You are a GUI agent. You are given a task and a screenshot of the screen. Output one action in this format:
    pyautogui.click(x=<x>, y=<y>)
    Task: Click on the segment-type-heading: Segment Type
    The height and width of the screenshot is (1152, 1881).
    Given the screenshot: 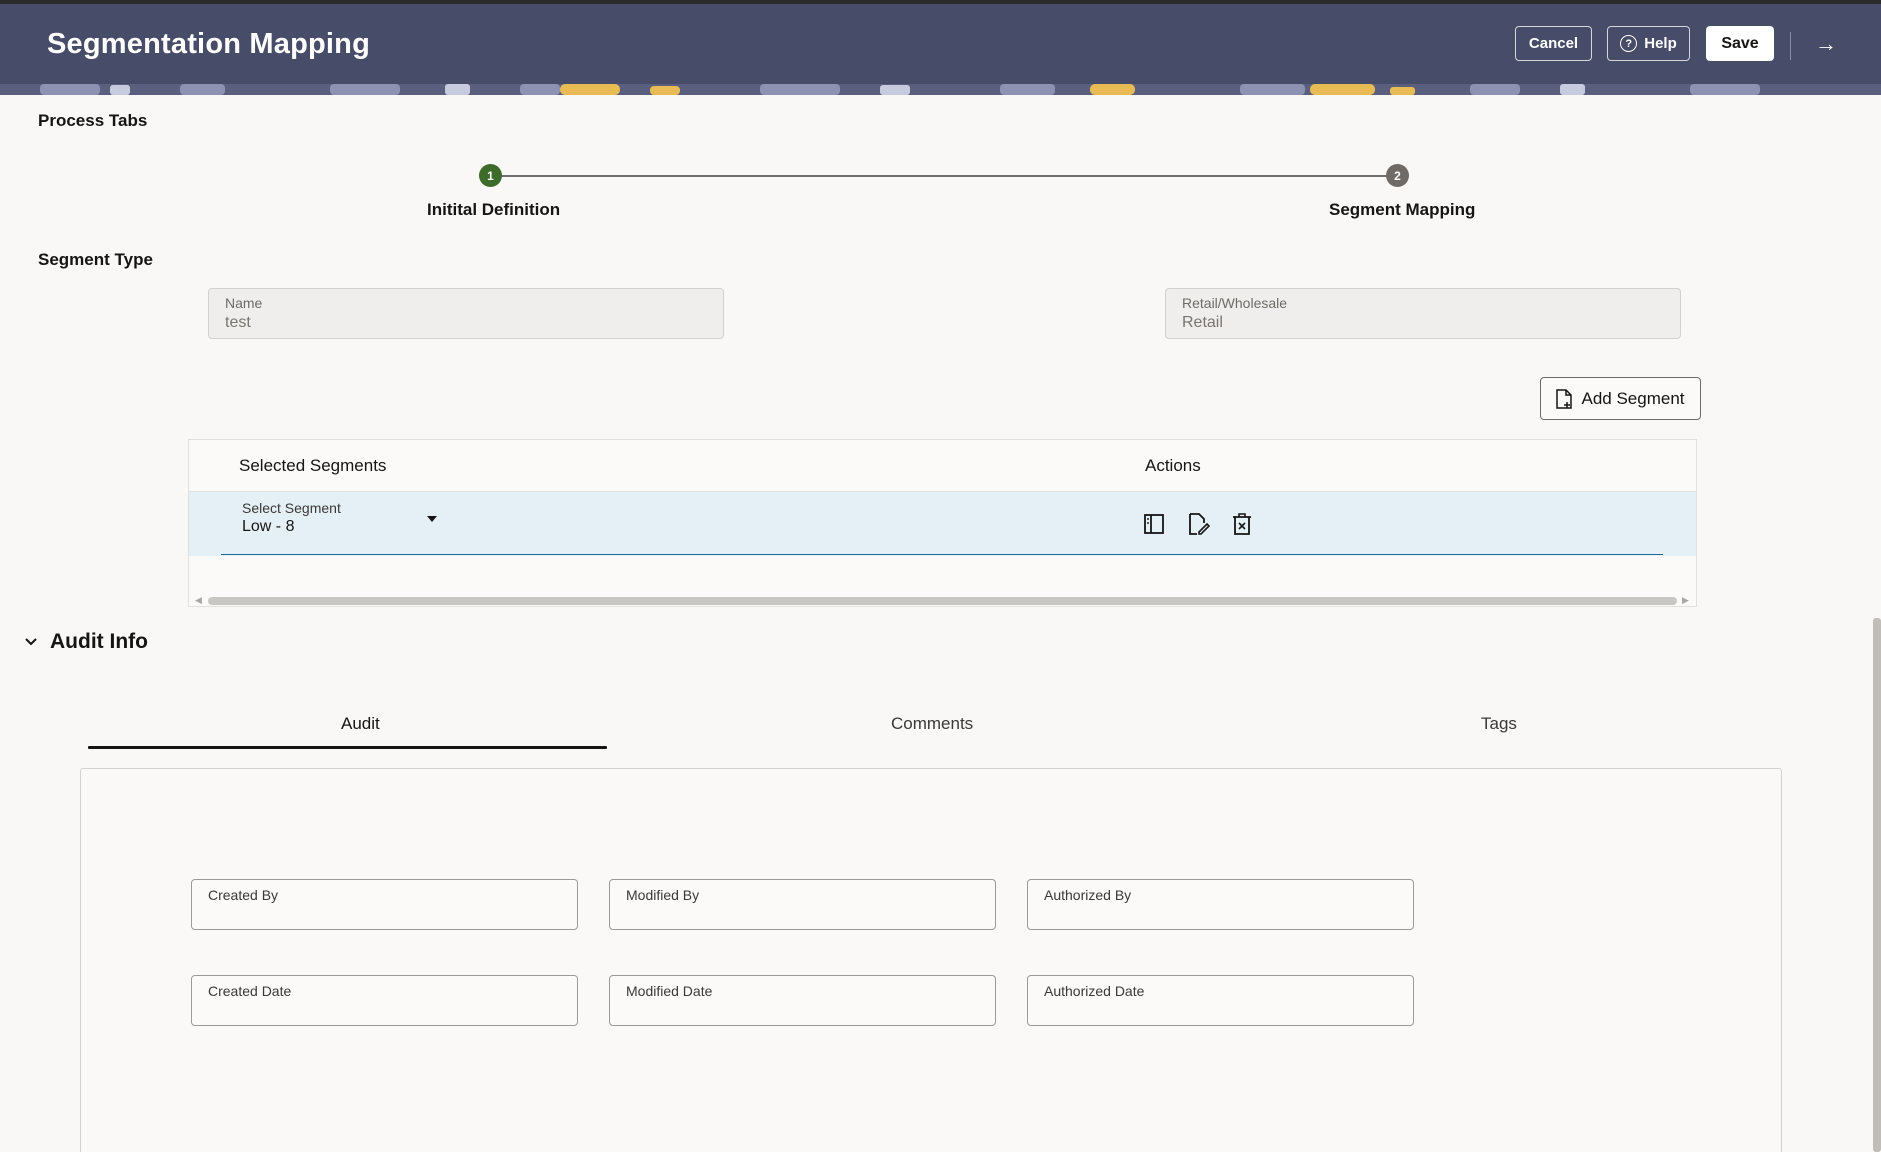 What is the action you would take?
    pyautogui.click(x=95, y=259)
    